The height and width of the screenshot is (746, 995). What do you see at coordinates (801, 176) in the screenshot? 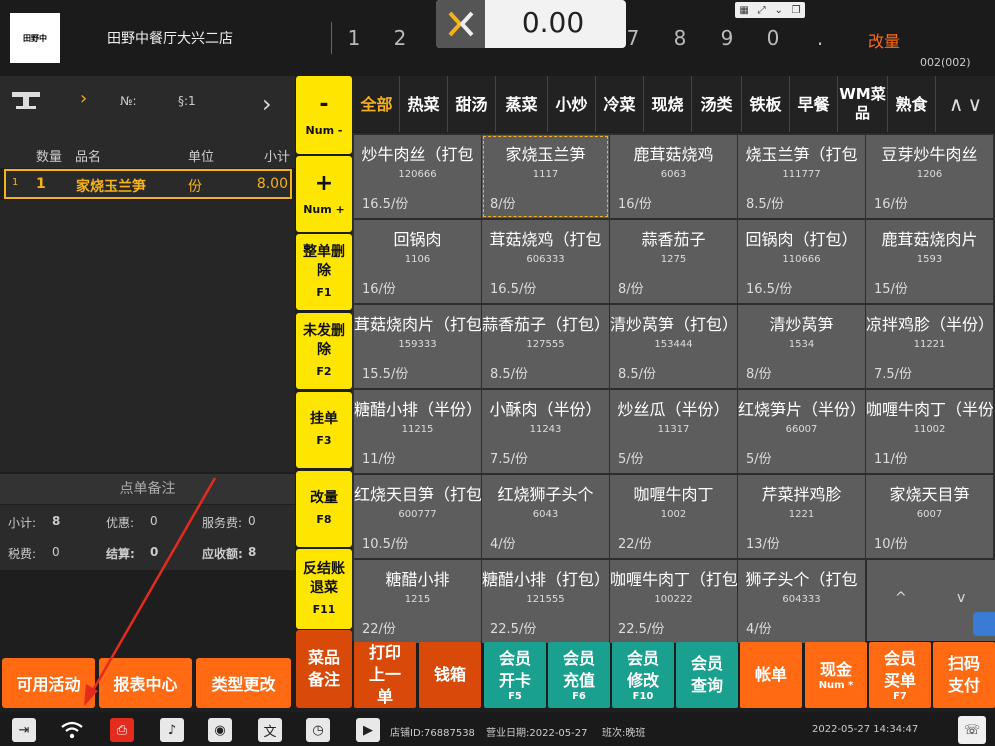
I see `dish-item: 烧玉兰笋（打包 111777 8.5/份` at bounding box center [801, 176].